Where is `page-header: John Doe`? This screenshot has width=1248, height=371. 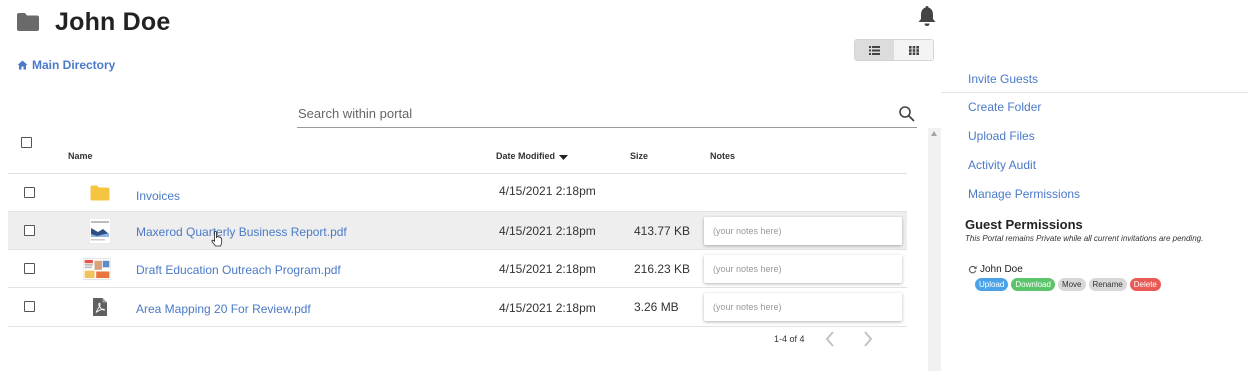
page-header: John Doe is located at coordinates (93, 22).